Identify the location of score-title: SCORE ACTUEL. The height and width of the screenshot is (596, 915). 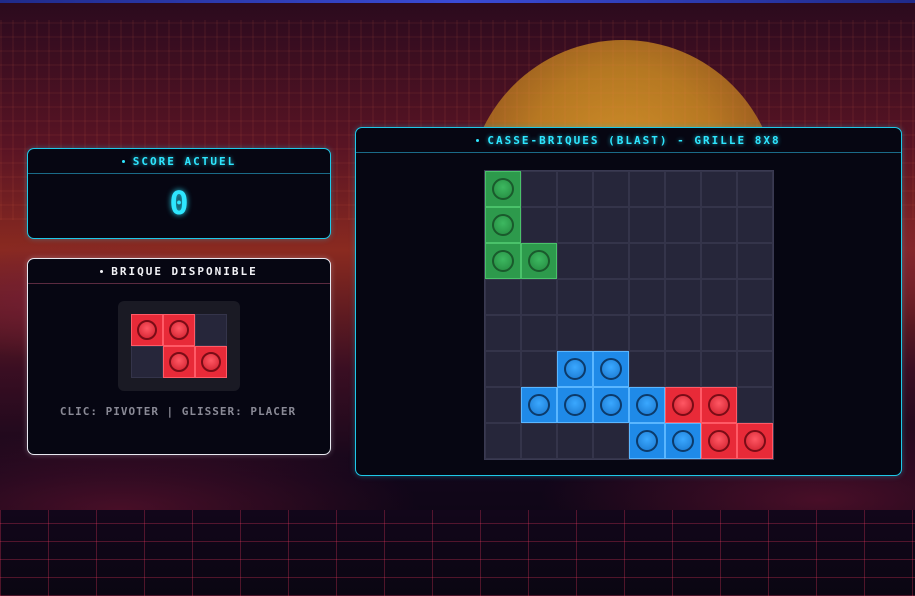
(184, 161).